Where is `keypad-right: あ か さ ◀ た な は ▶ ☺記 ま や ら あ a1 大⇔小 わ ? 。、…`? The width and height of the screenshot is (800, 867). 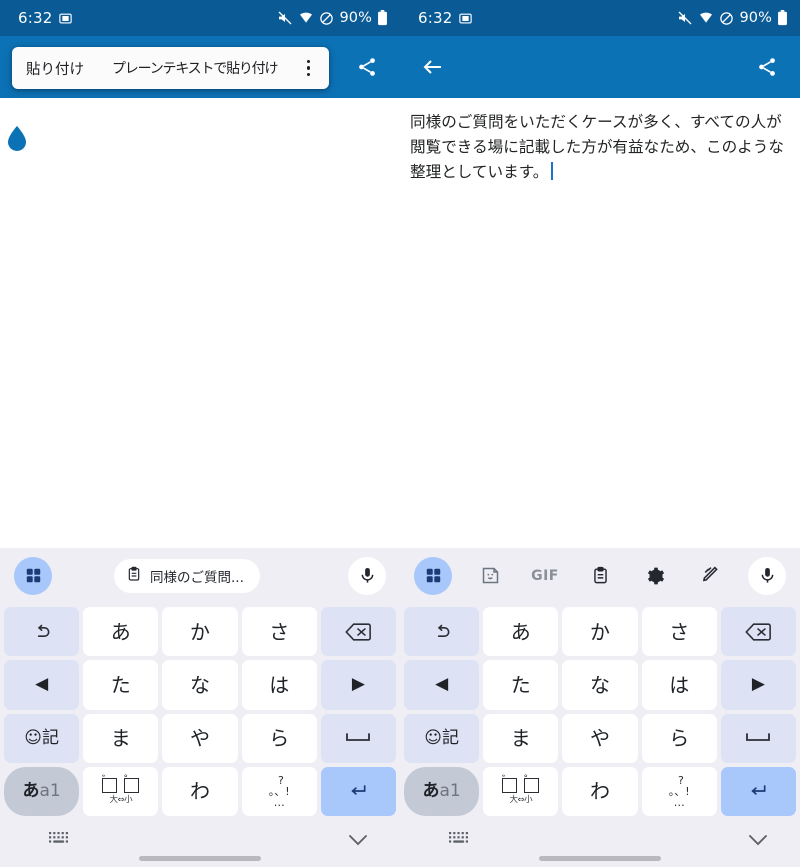 keypad-right: あ か さ ◀ た な は ▶ ☺記 ま や ら あ a1 大⇔小 わ ? 。、… is located at coordinates (600, 710).